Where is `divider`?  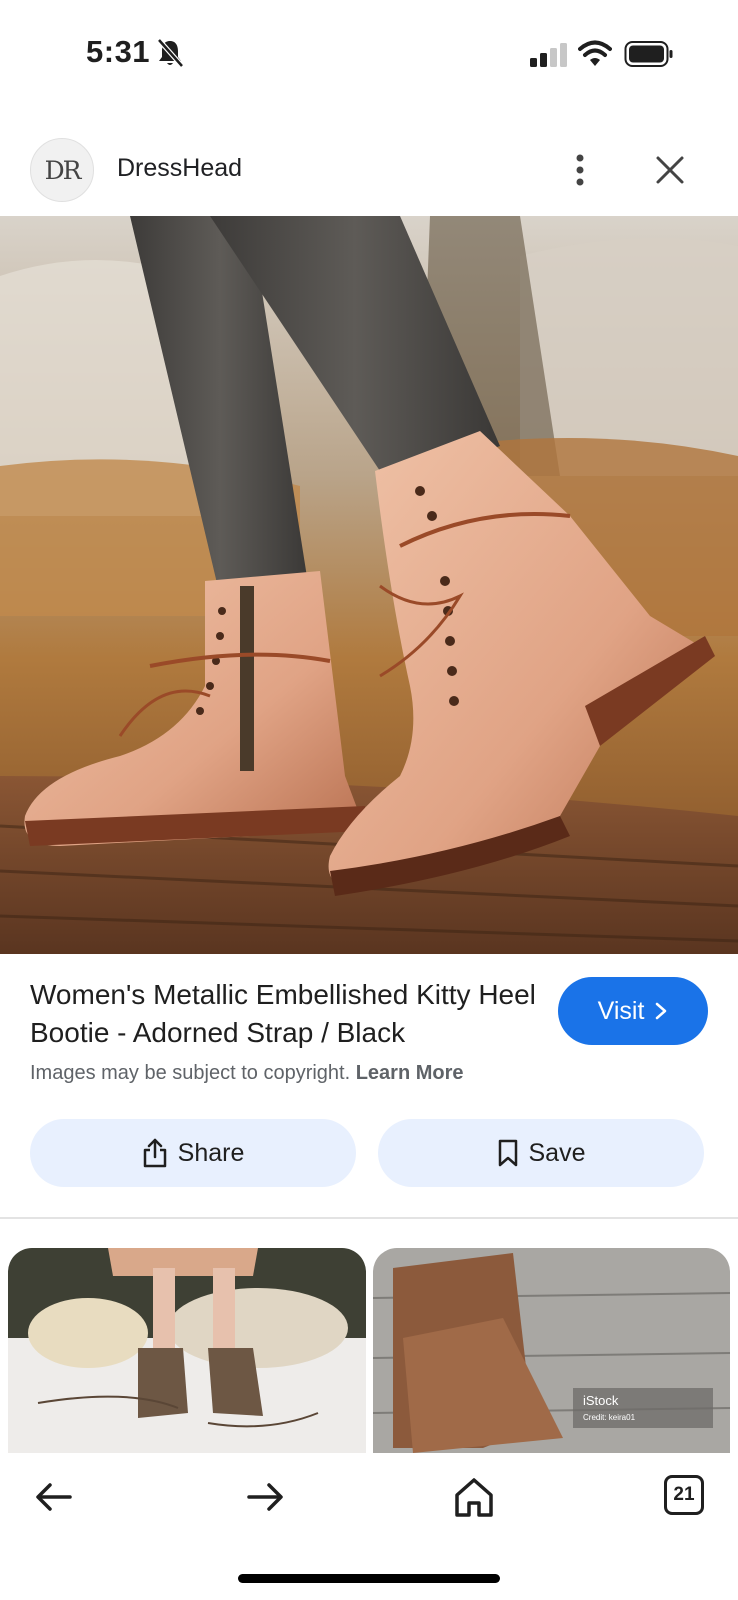
divider is located at coordinates (369, 1218).